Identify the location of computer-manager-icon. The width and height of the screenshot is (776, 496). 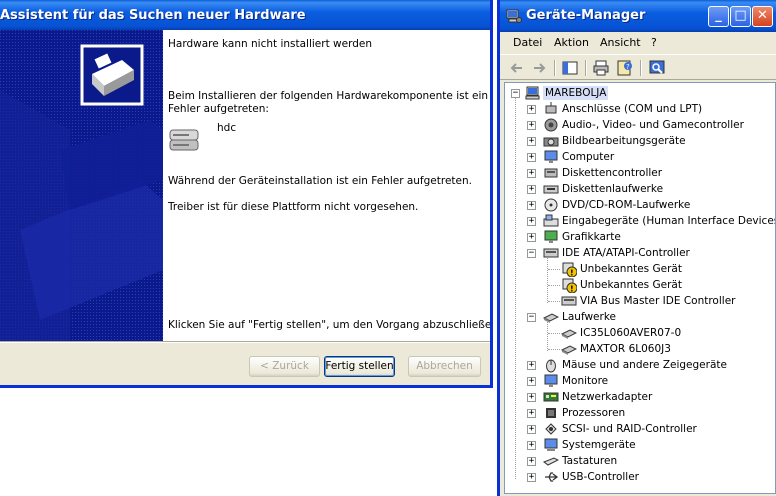
(514, 16).